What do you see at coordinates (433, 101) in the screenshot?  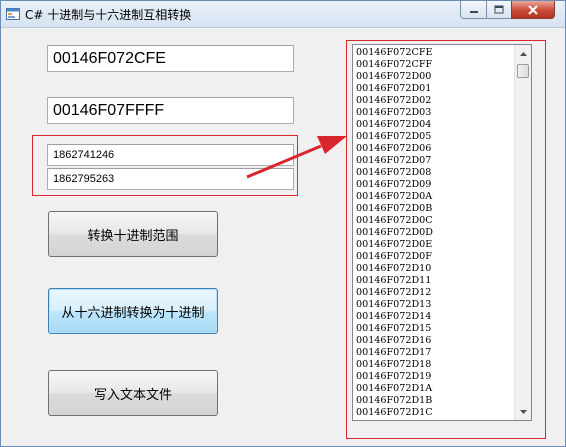 I see `list-item: 00146F072D02` at bounding box center [433, 101].